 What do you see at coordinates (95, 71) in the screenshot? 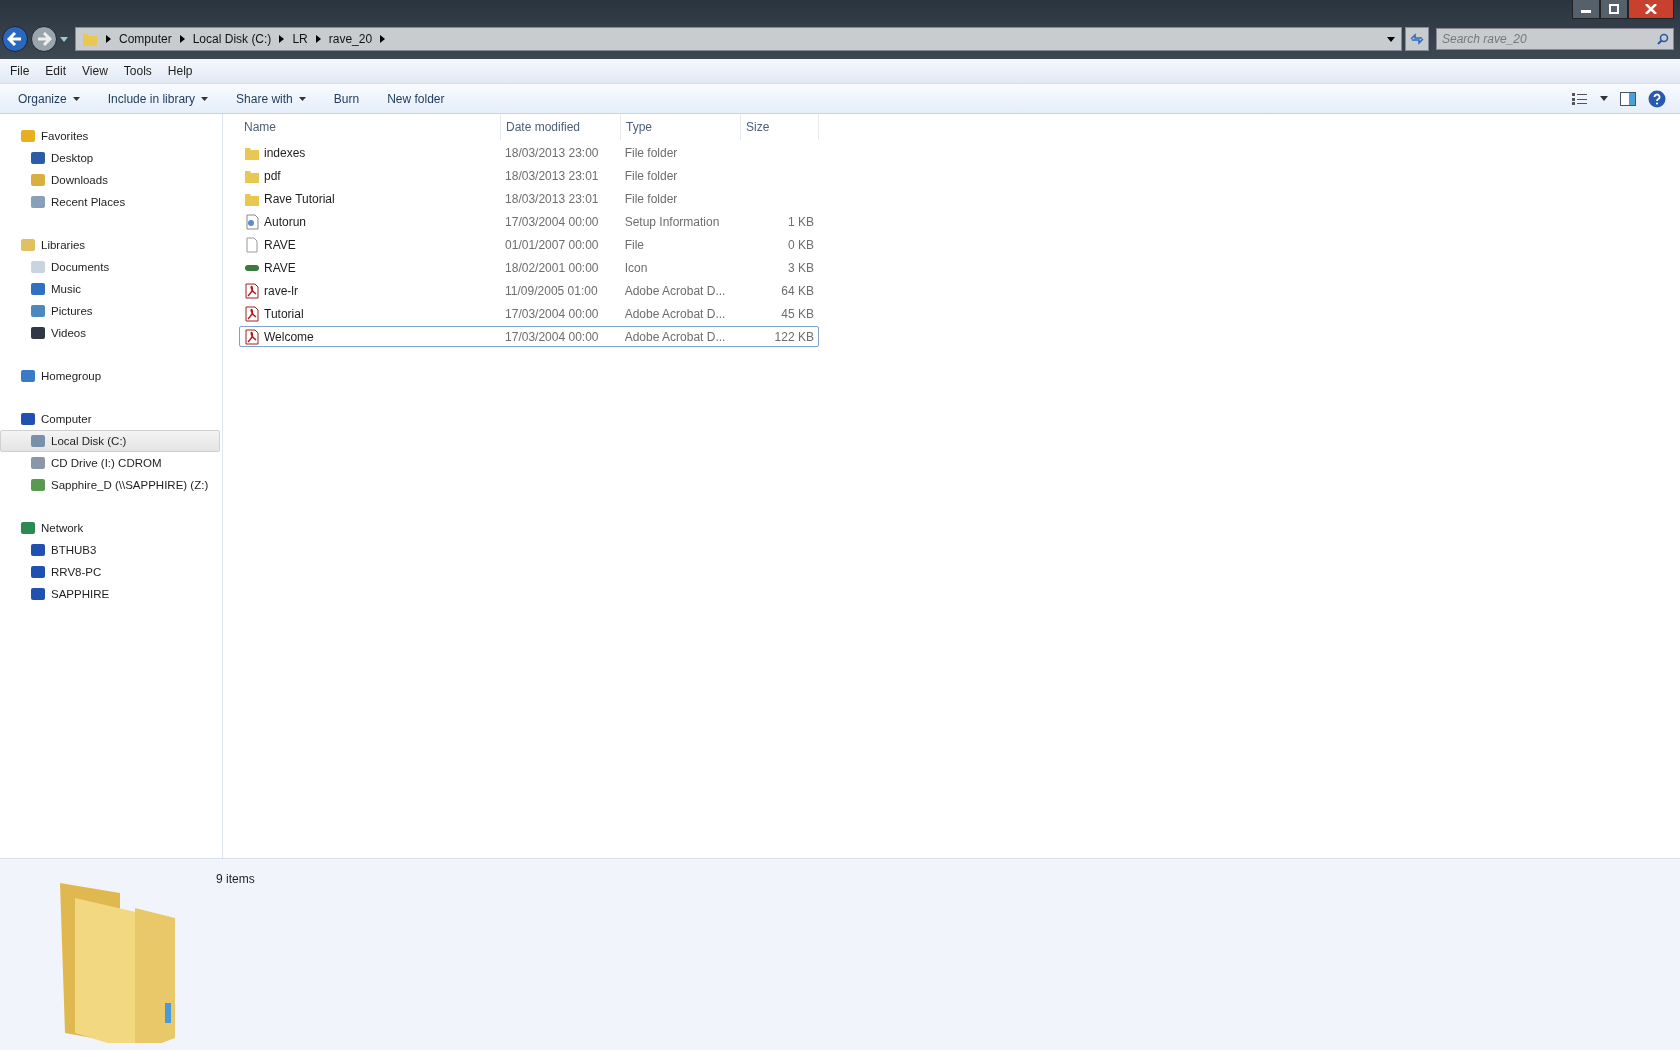
I see `menu-item: View` at bounding box center [95, 71].